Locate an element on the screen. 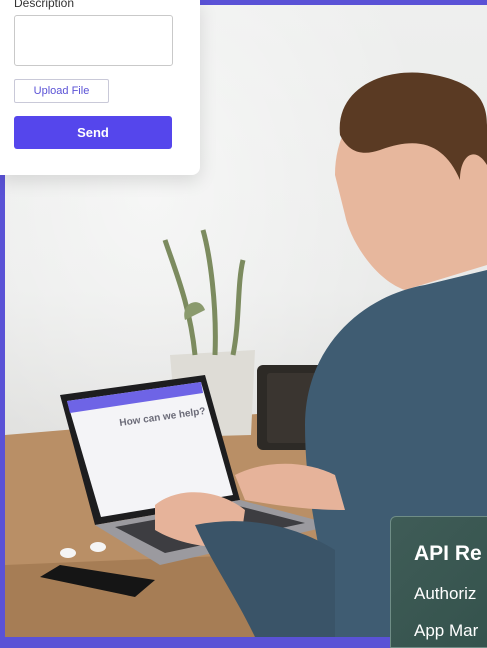 The image size is (487, 648). upload-file-button: Upload File is located at coordinates (61, 91).